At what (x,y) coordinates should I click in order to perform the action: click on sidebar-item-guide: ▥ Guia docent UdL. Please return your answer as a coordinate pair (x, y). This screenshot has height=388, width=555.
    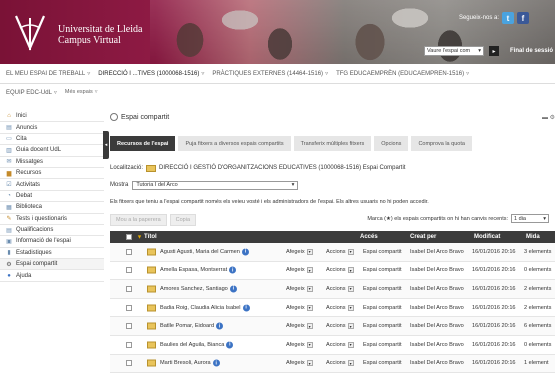
    Looking at the image, I should click on (52, 151).